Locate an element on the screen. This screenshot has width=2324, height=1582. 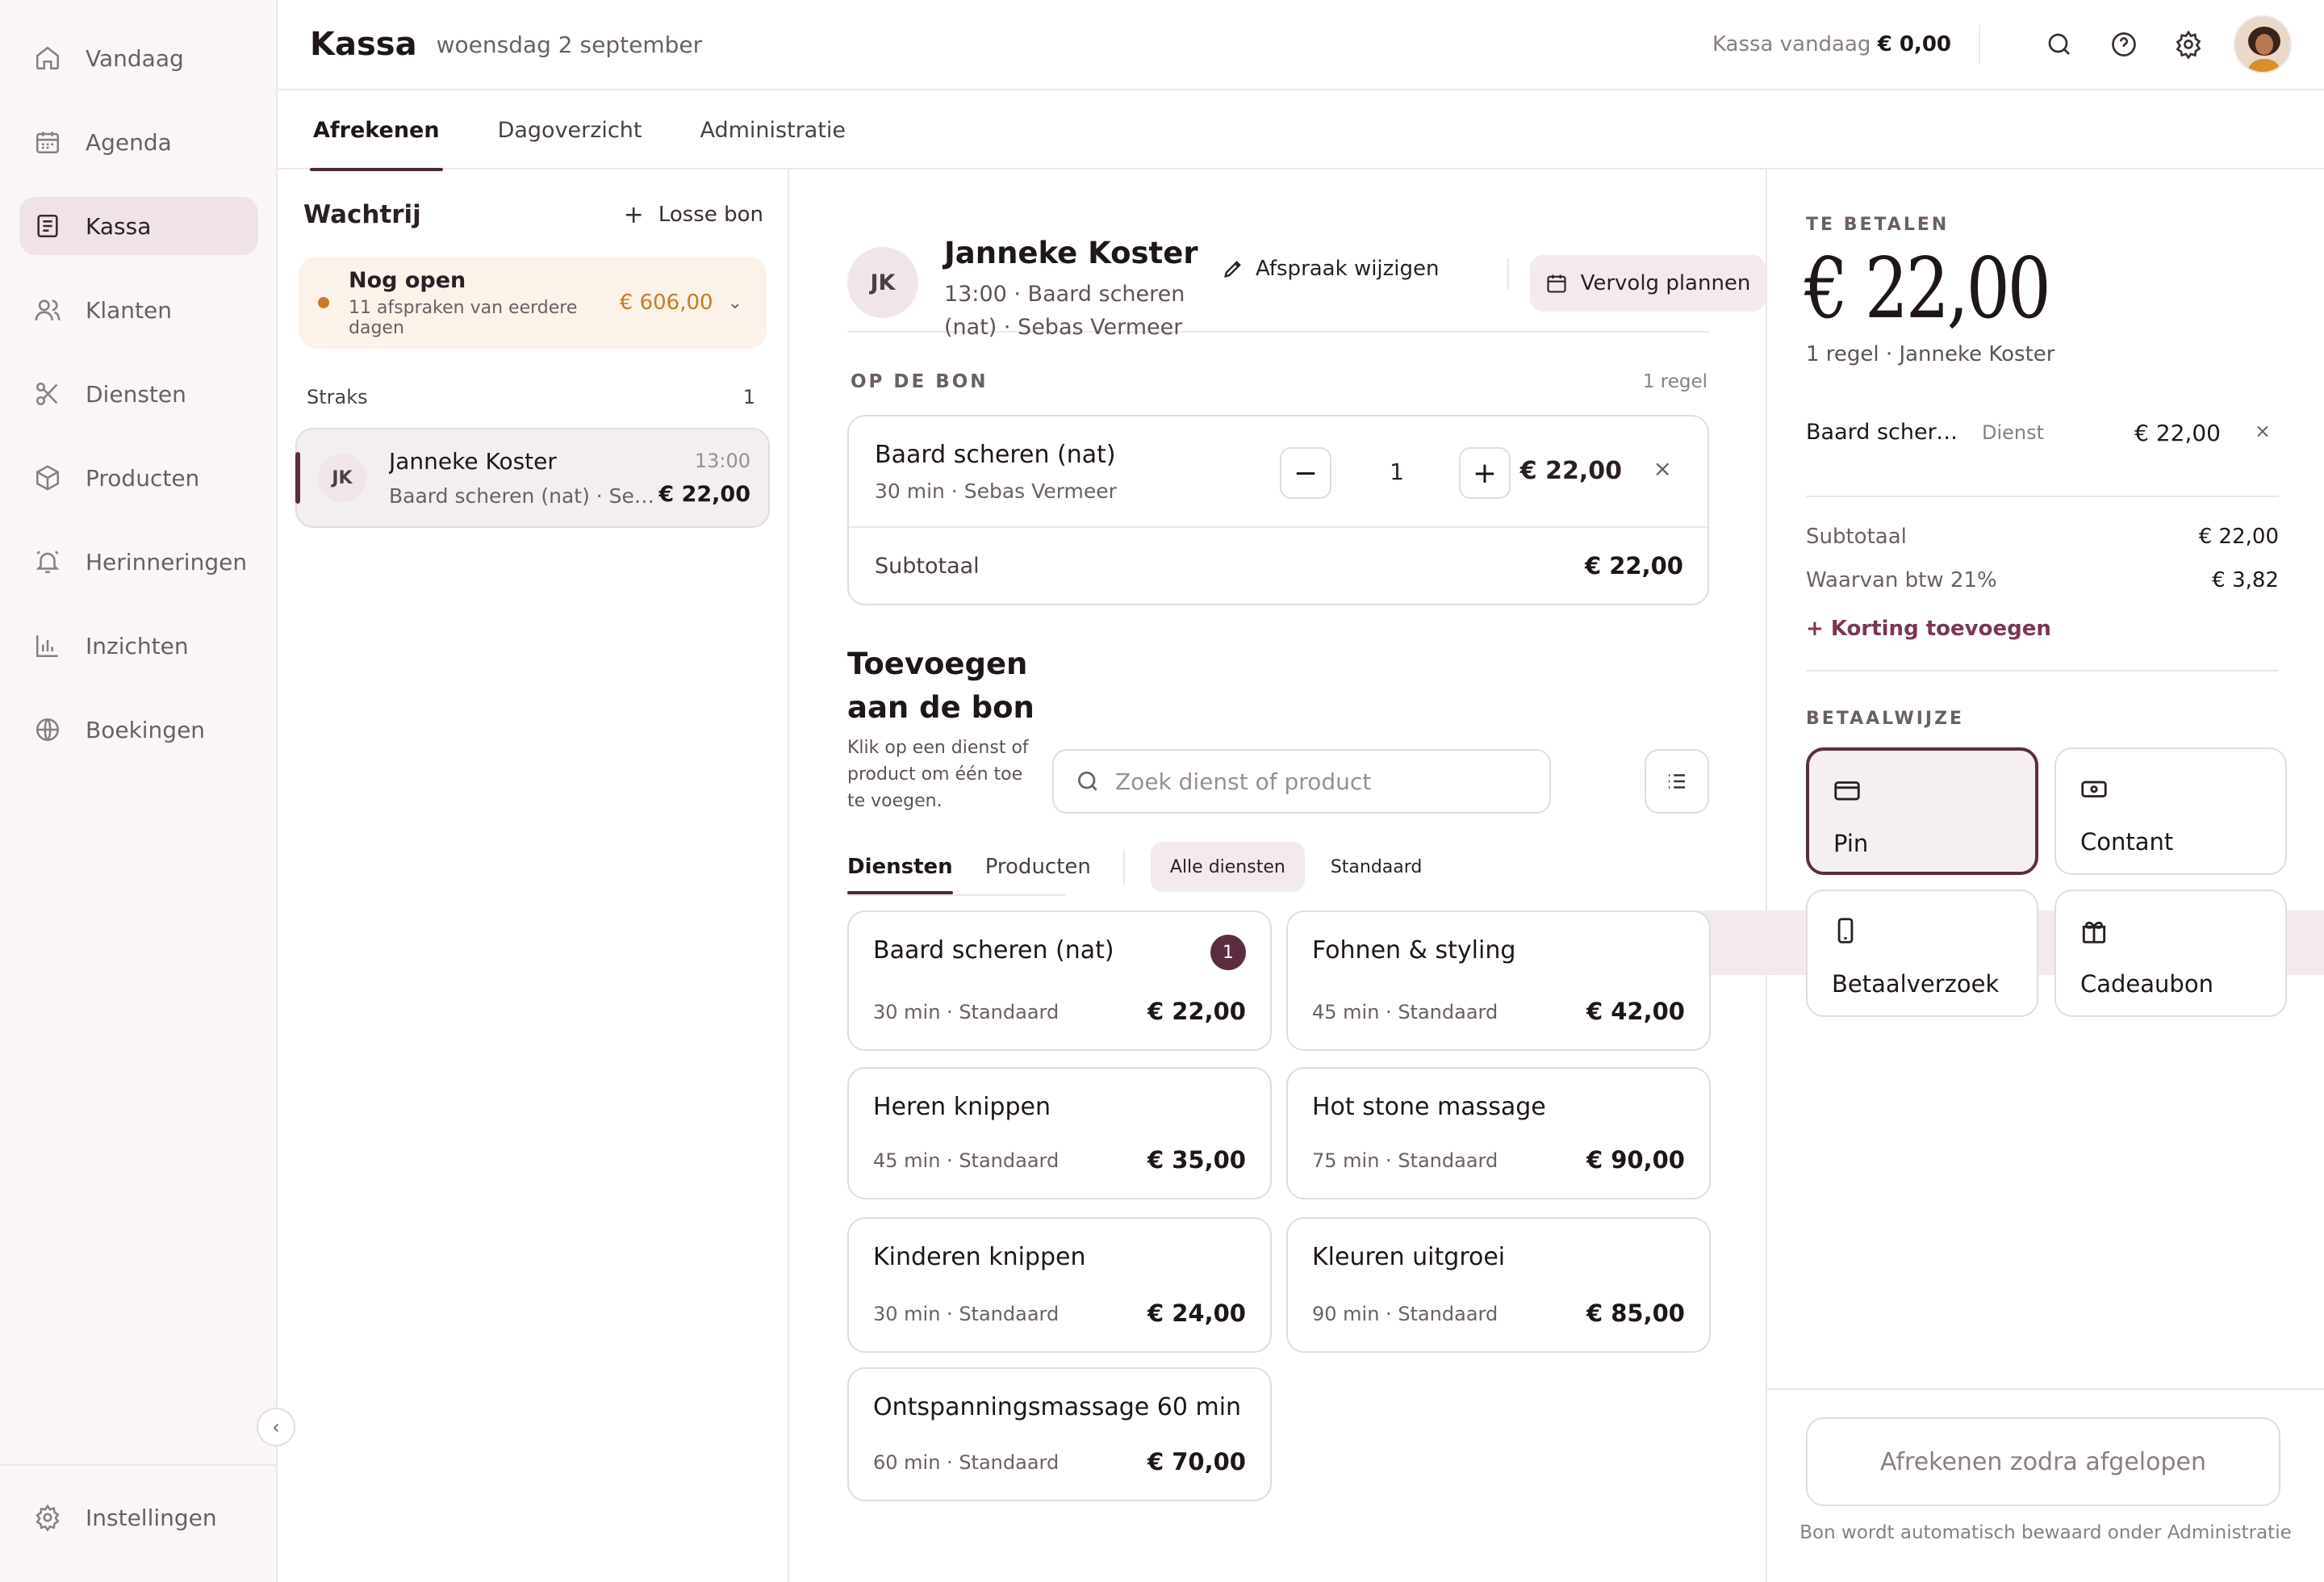
queue-header: Wachtrij + Losse bon is located at coordinates (533, 199).